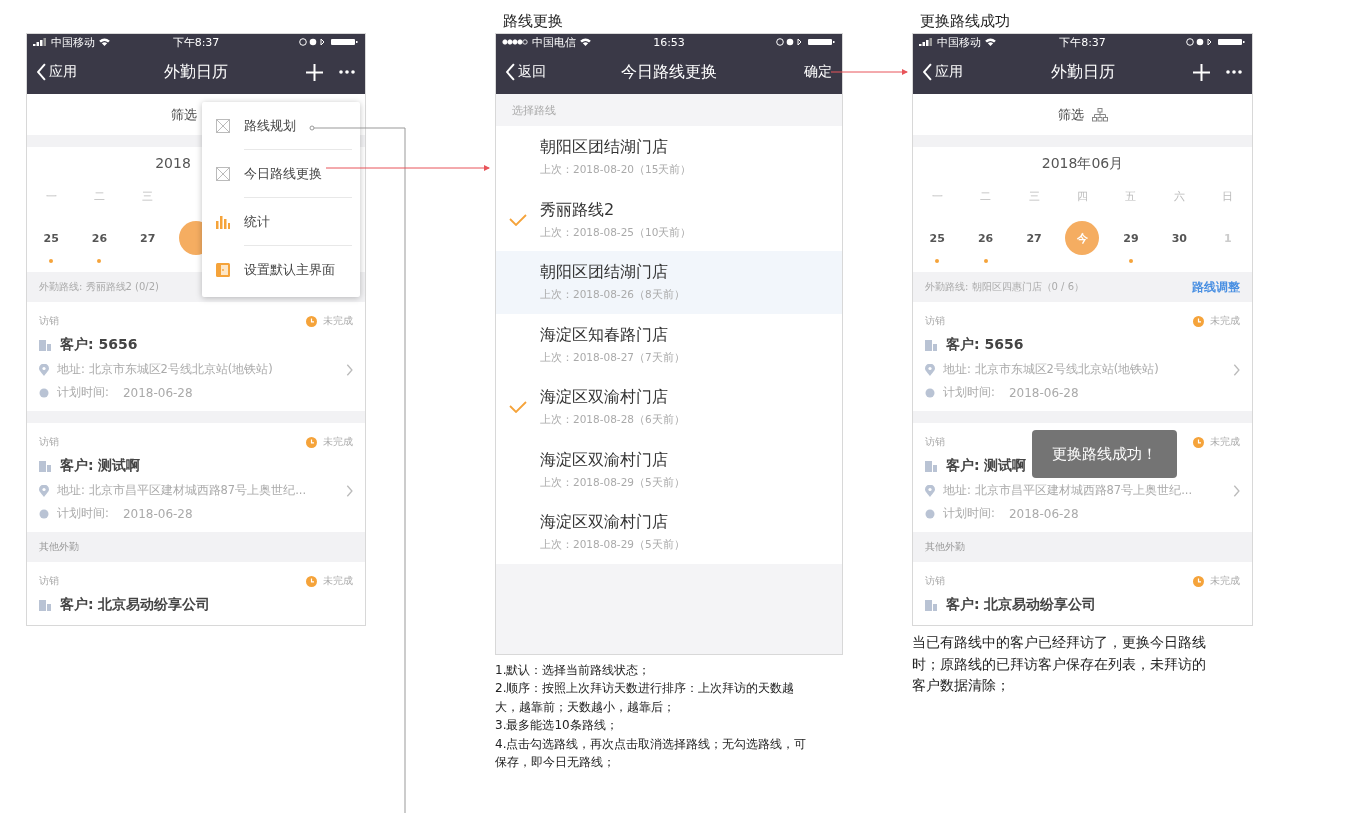 The width and height of the screenshot is (1365, 813). Describe the element at coordinates (1179, 238) in the screenshot. I see `calendar-day: 30` at that location.